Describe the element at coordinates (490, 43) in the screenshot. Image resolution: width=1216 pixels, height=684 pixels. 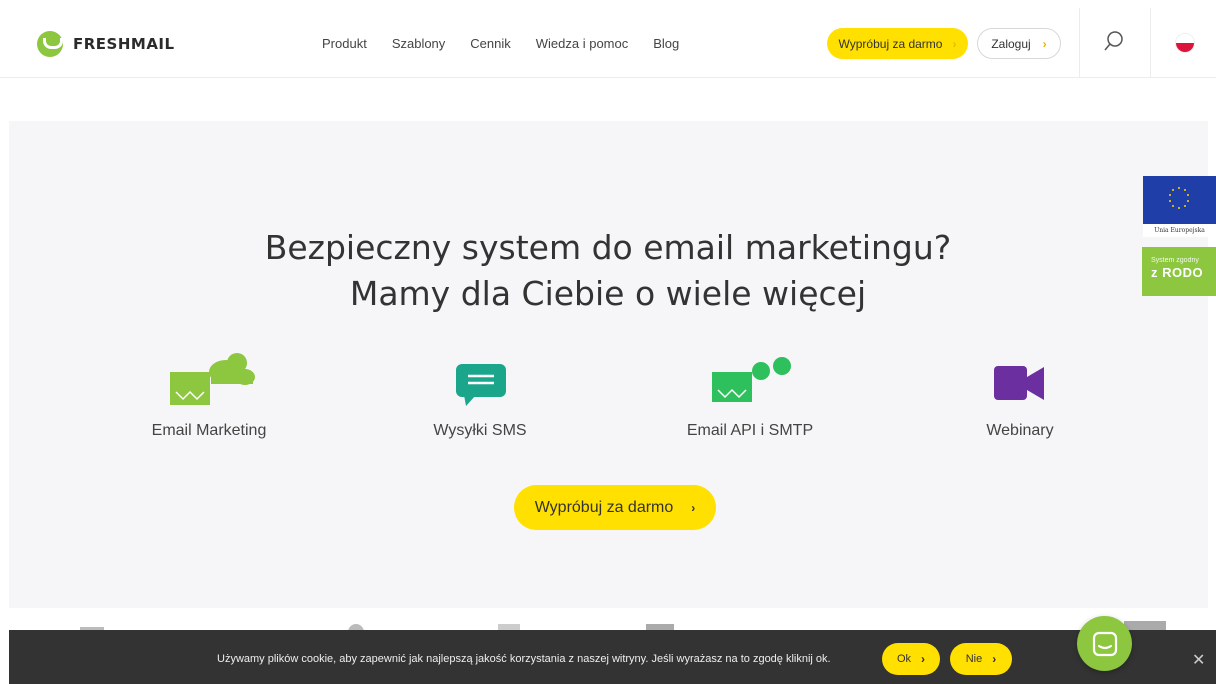
I see `nav-item-cennik: Cennik` at that location.